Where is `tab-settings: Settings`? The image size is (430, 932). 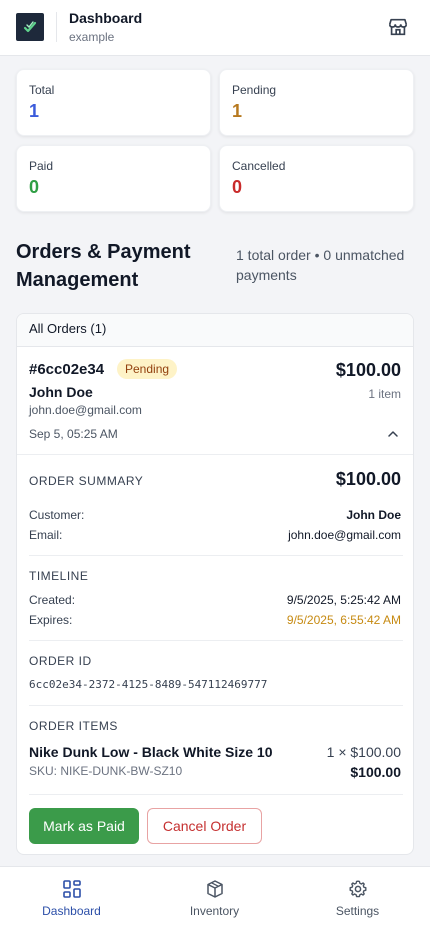
tab-settings: Settings is located at coordinates (357, 899).